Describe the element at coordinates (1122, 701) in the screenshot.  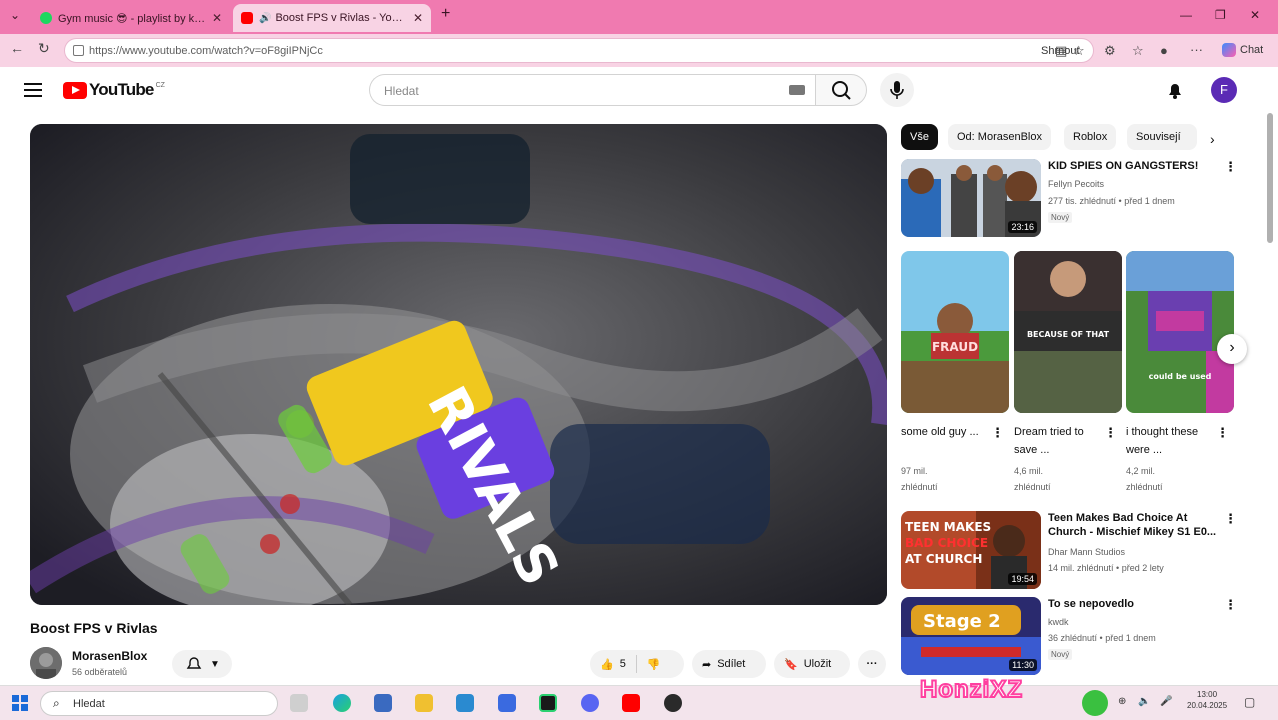
I see `tray-network-icon: ⊕` at that location.